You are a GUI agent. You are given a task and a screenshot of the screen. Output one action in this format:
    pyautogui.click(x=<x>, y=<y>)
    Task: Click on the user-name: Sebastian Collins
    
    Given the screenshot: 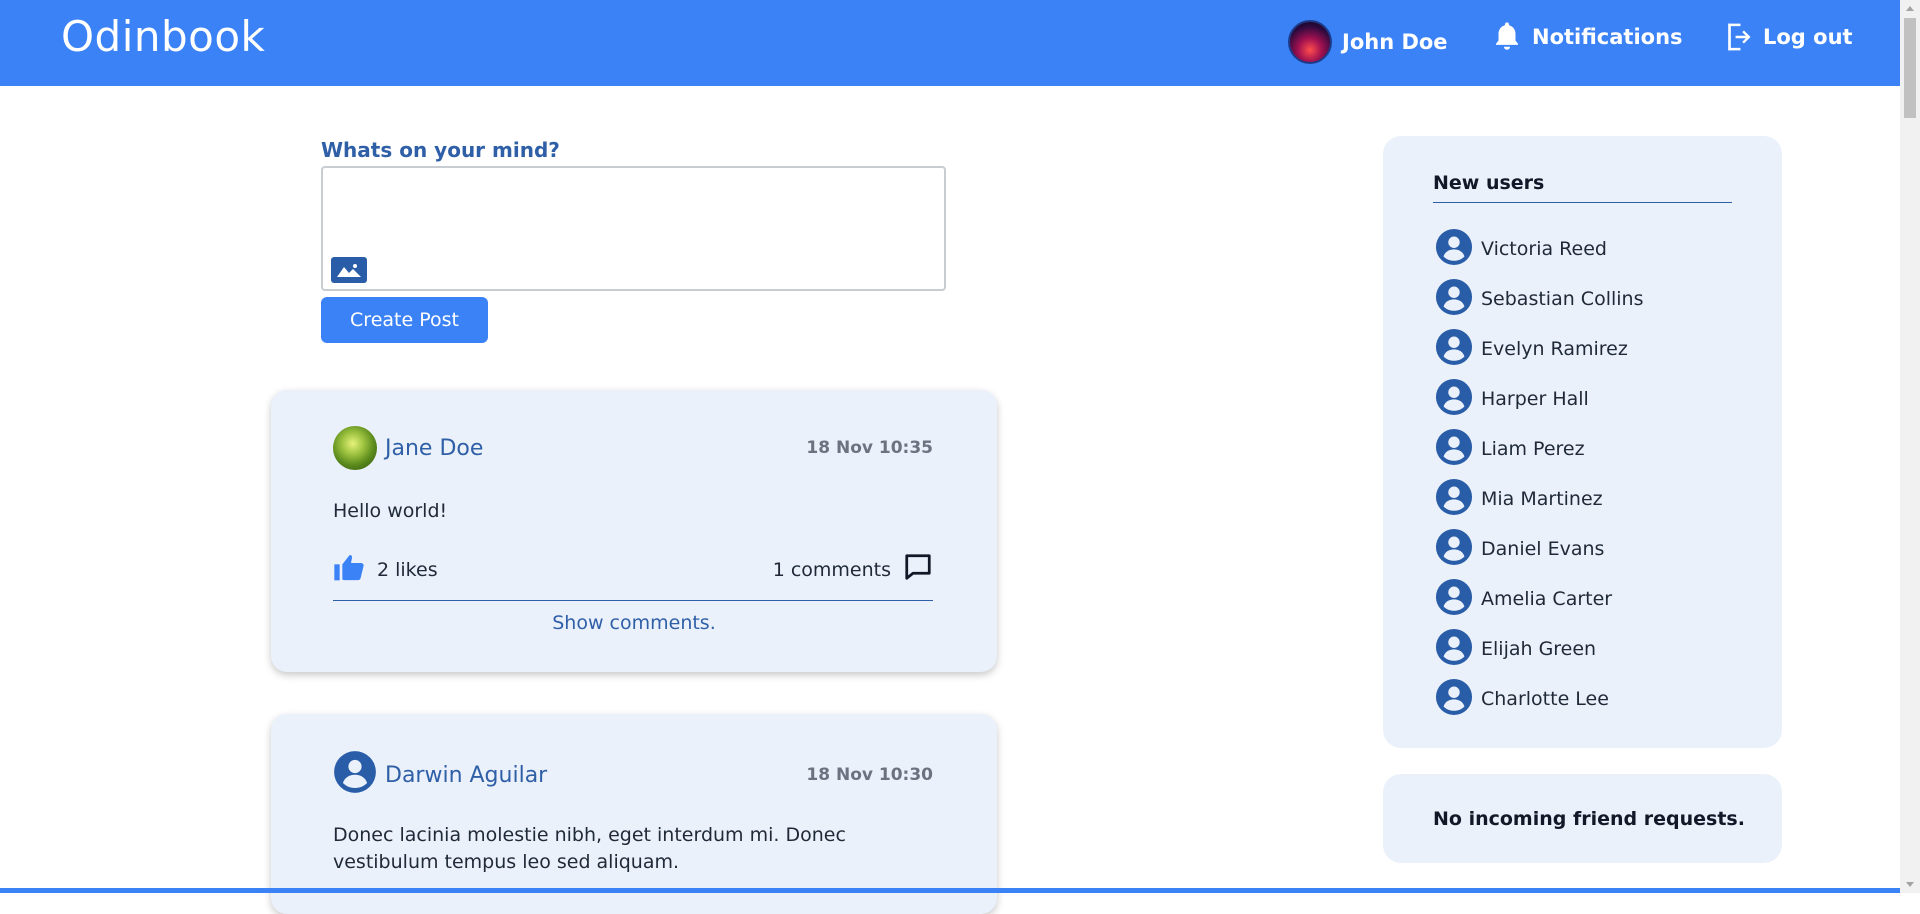 What is the action you would take?
    pyautogui.click(x=1562, y=299)
    